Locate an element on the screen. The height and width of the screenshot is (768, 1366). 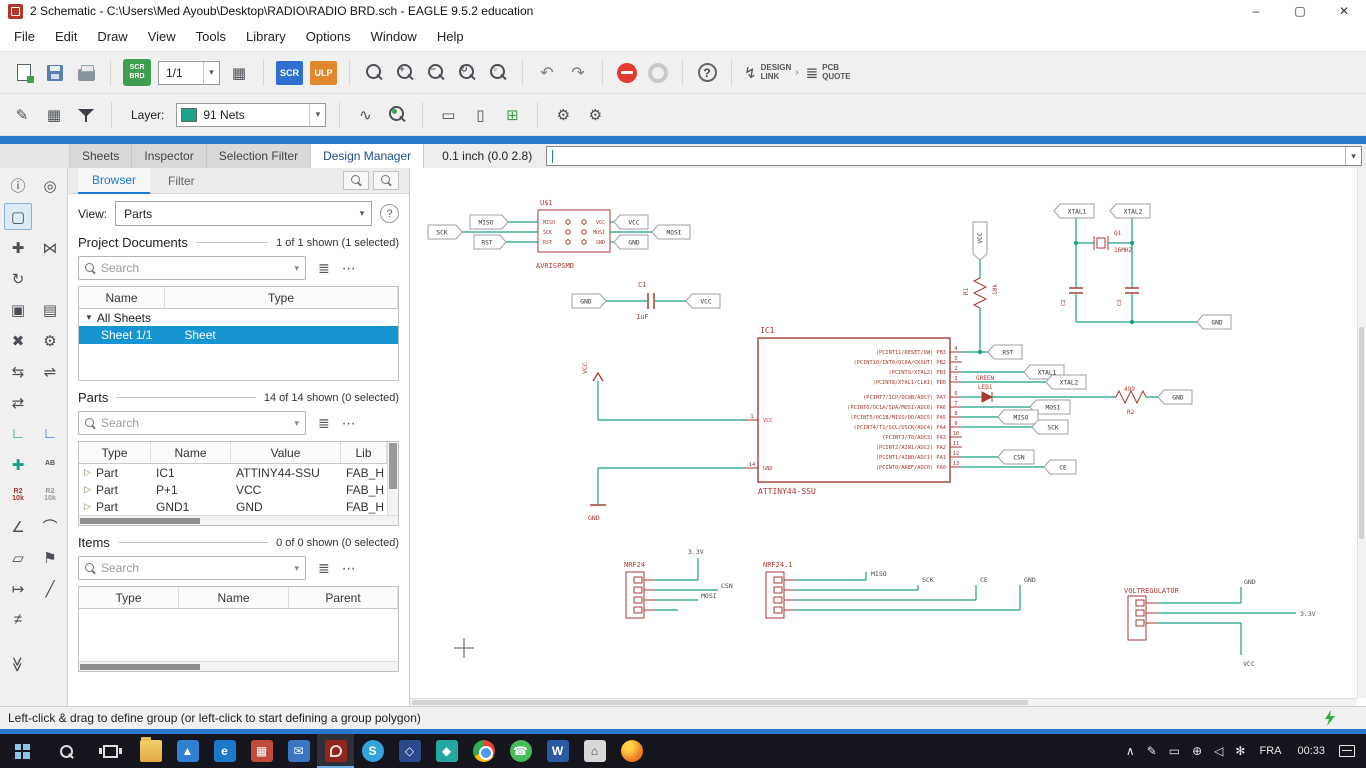
invoke-icon: ↦ is located at coordinates (18, 588).